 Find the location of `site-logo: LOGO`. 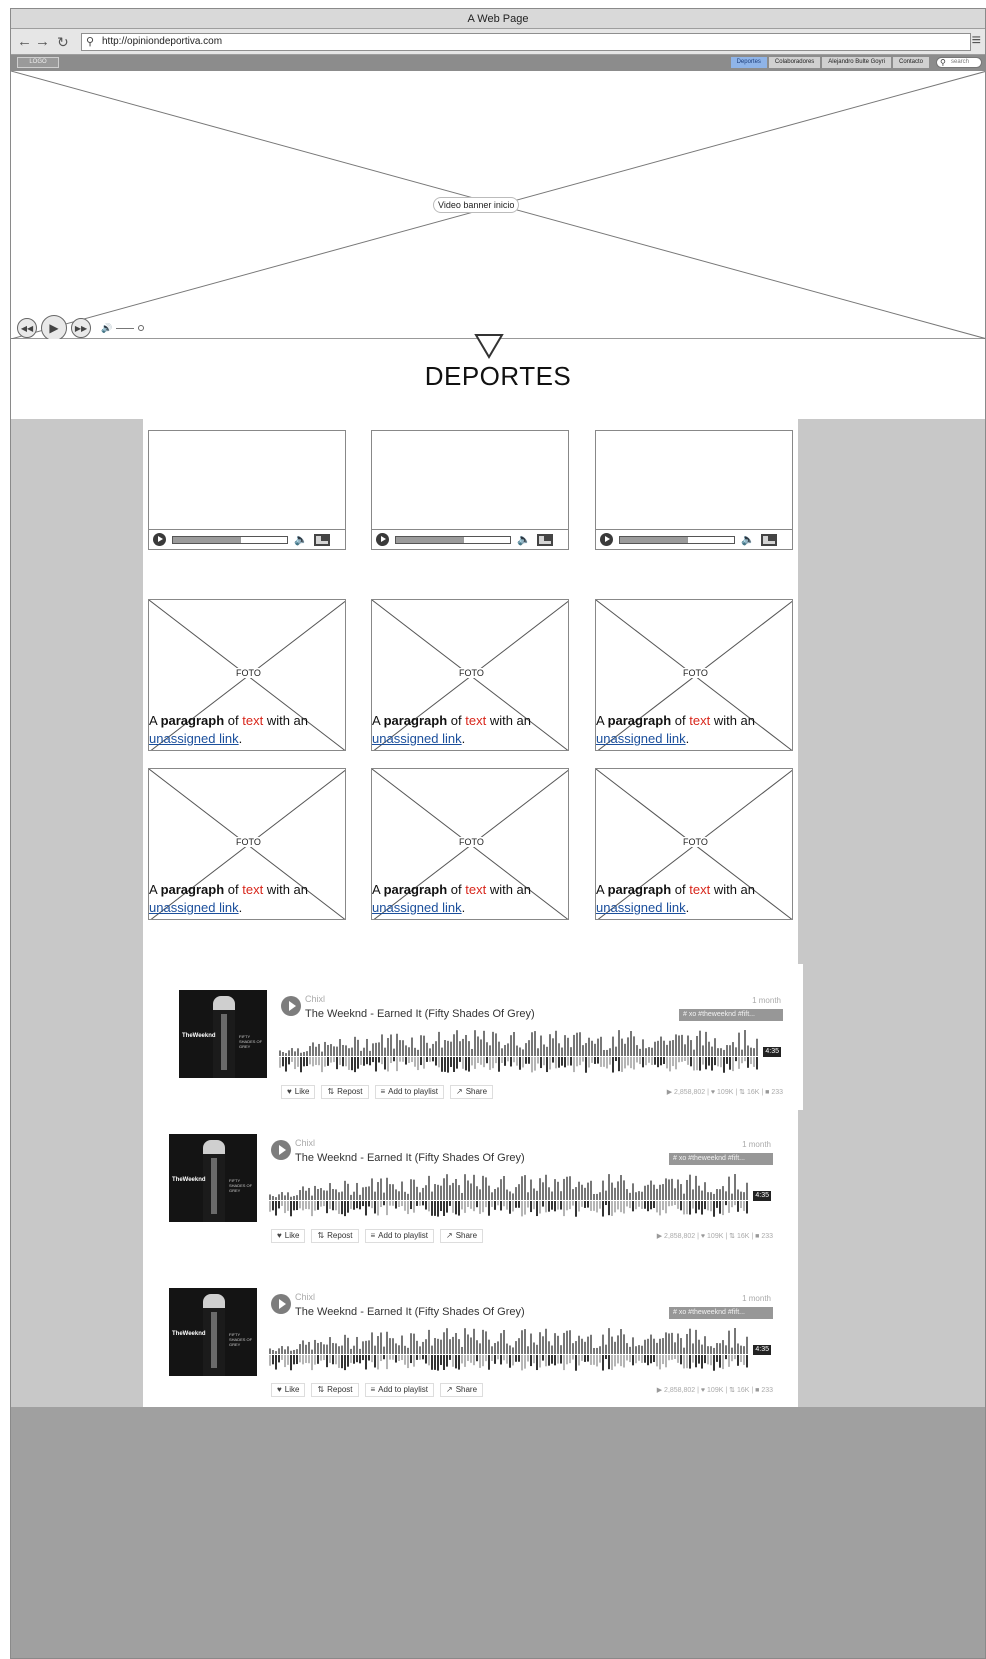

site-logo: LOGO is located at coordinates (38, 62).